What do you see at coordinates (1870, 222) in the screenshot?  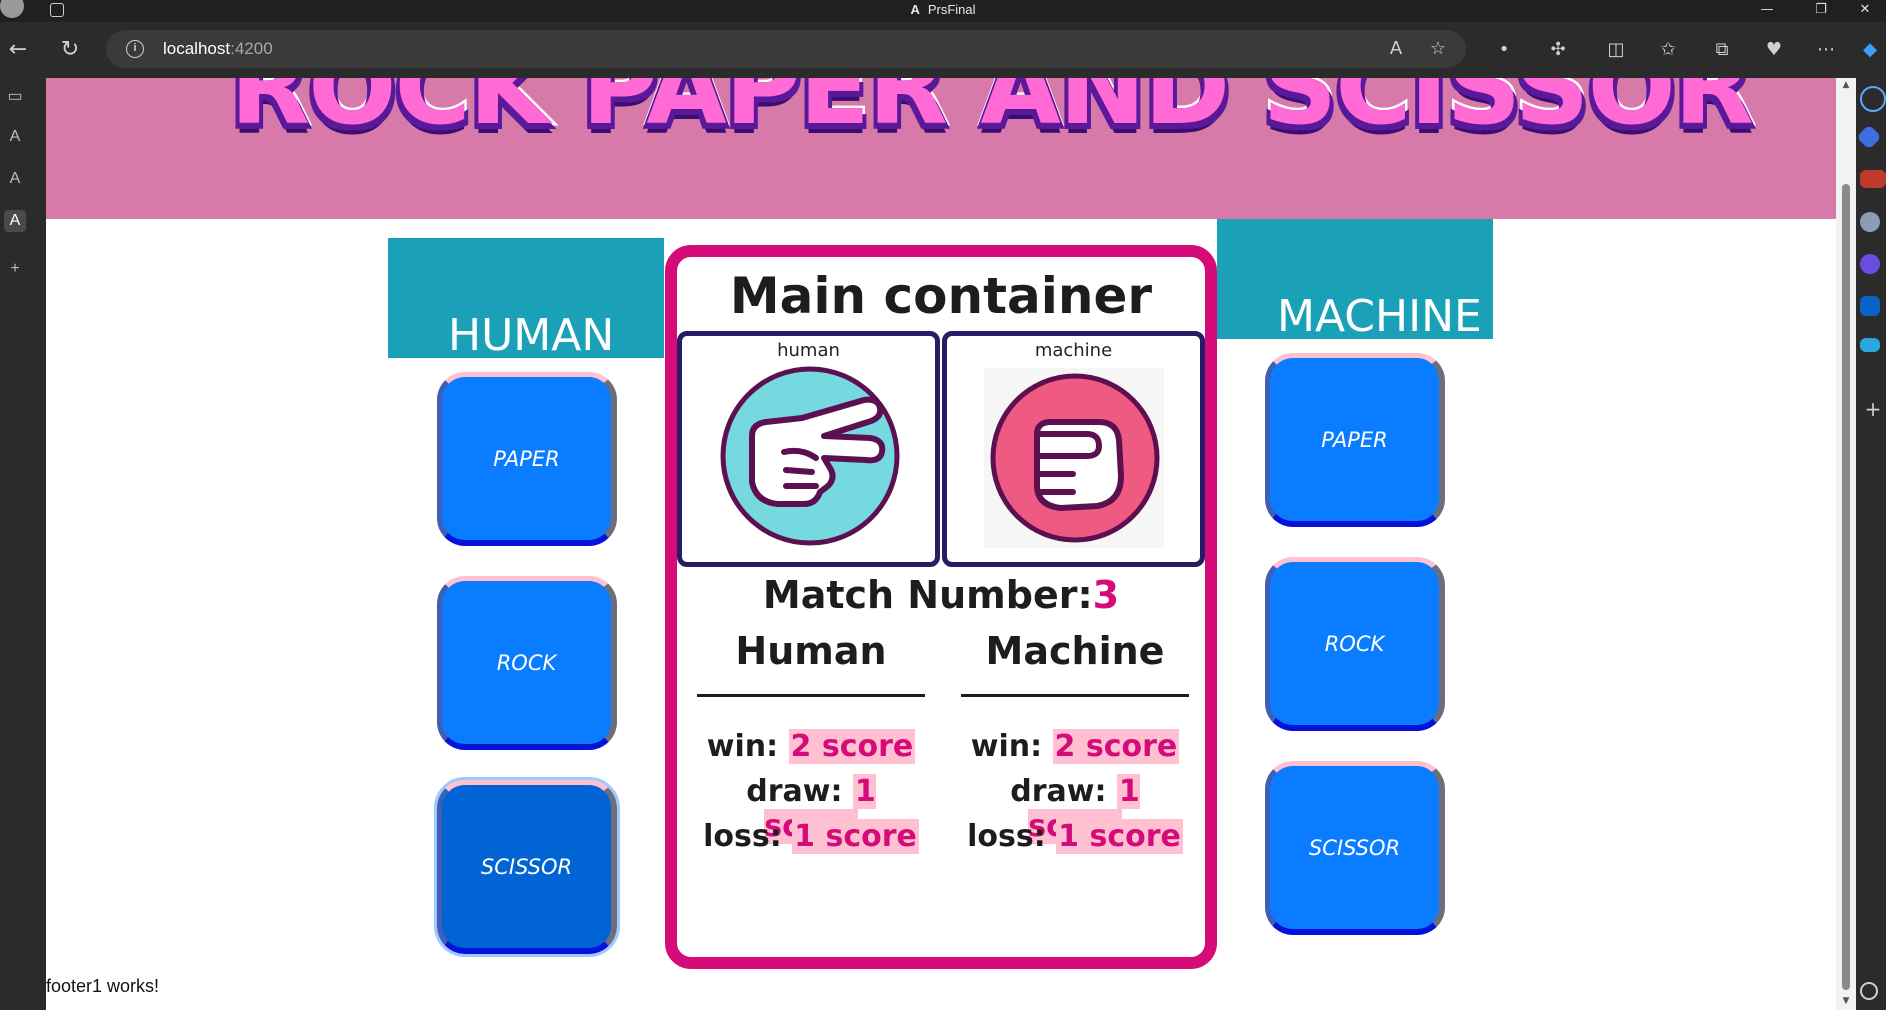 I see `profile-people-icon` at bounding box center [1870, 222].